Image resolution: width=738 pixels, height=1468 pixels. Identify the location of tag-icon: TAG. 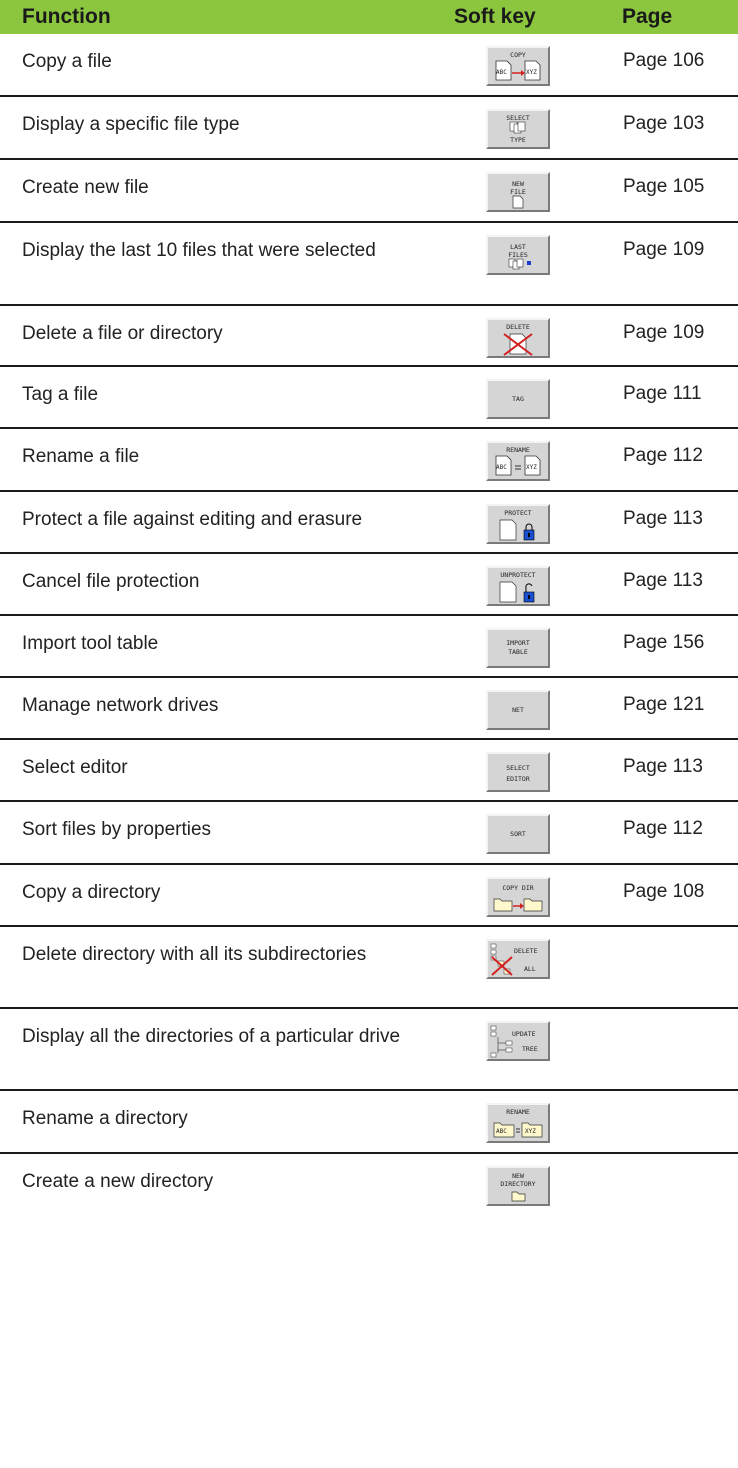
(518, 399).